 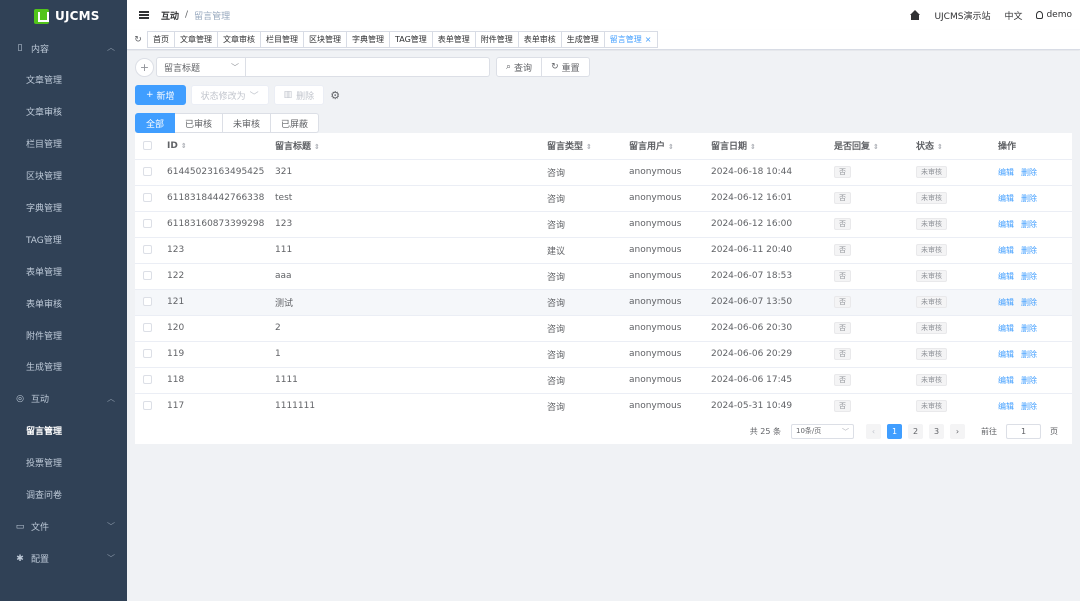 What do you see at coordinates (63, 144) in the screenshot?
I see `sidebar-item-channel: 栏目管理` at bounding box center [63, 144].